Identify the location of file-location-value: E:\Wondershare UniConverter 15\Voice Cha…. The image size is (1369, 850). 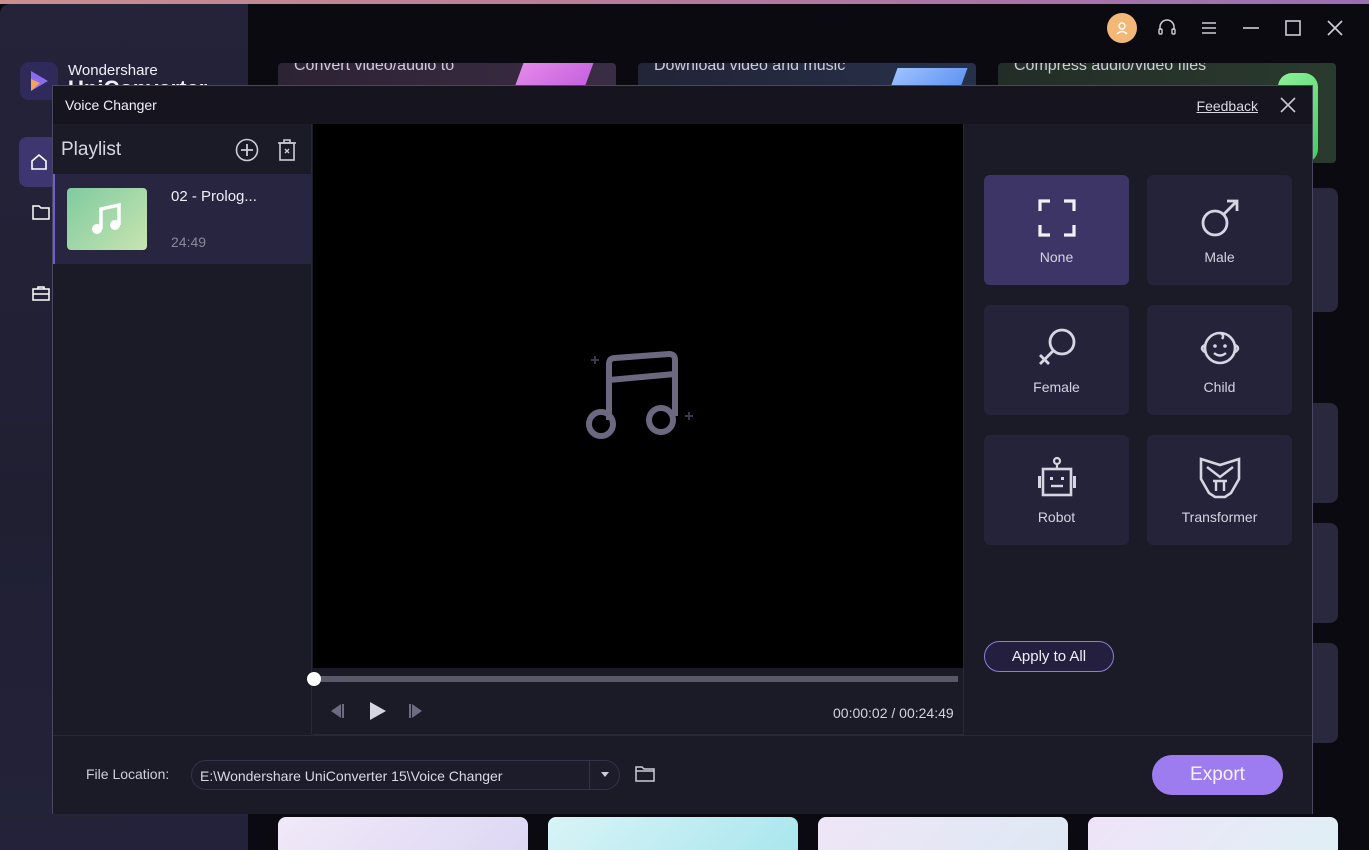
(351, 776).